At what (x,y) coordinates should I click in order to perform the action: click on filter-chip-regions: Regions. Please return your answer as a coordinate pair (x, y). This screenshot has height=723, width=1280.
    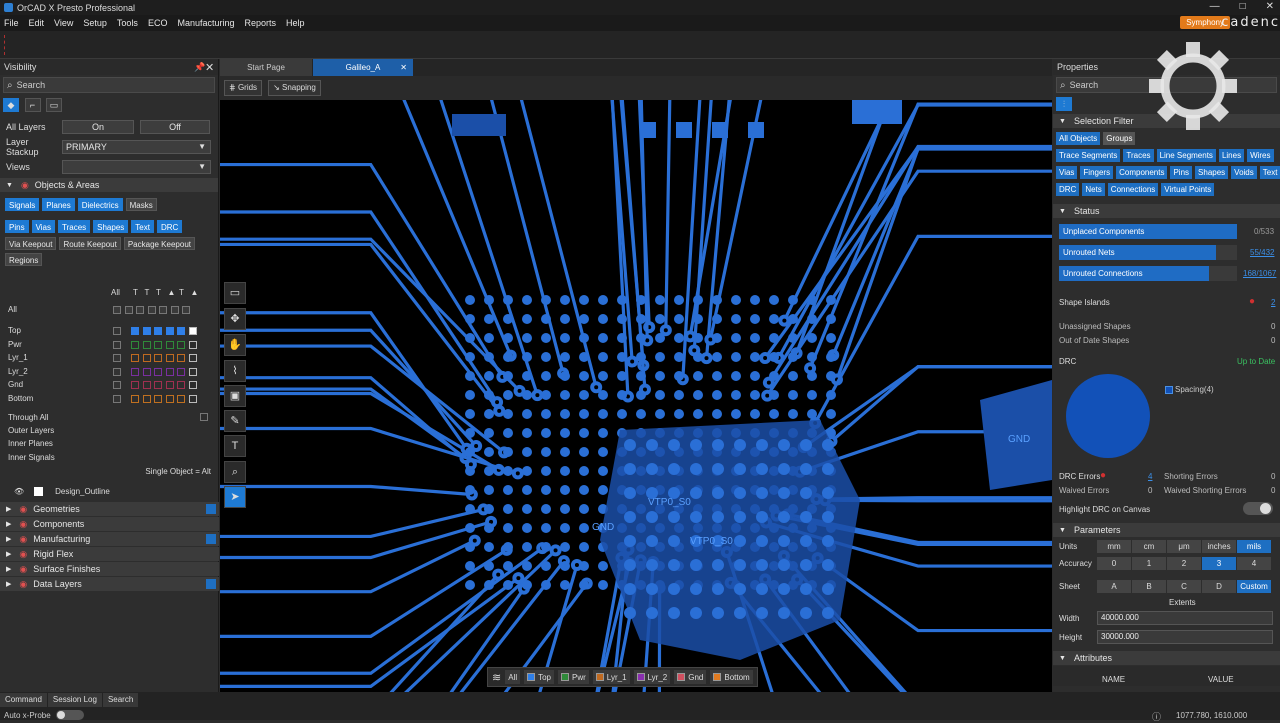
    Looking at the image, I should click on (23, 259).